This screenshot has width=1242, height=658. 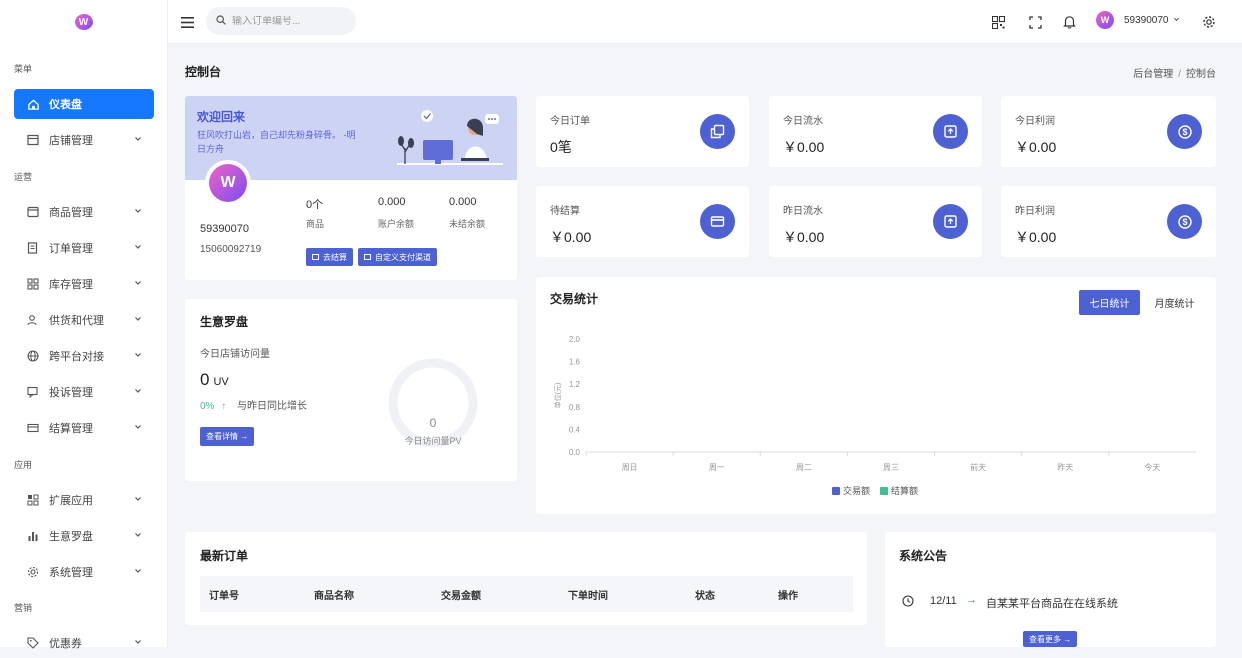 What do you see at coordinates (187, 22) in the screenshot?
I see `menu-toggle-icon` at bounding box center [187, 22].